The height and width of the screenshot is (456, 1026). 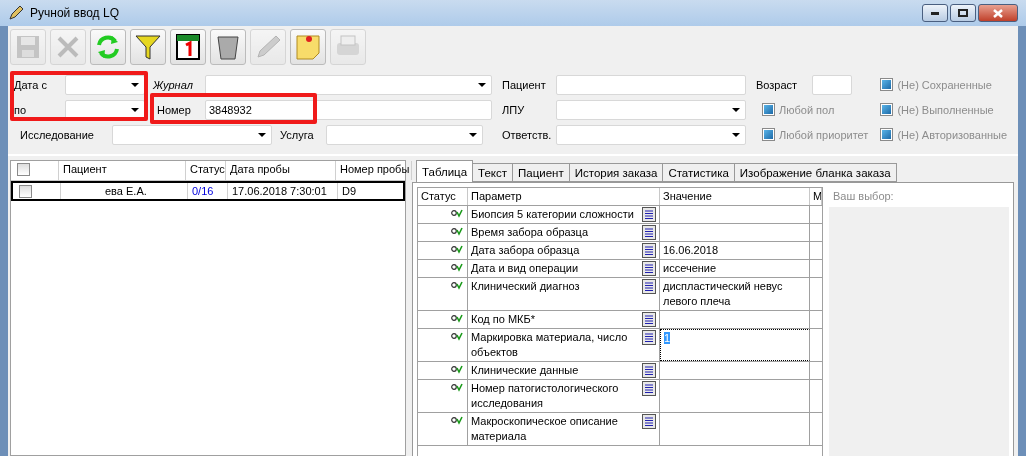 I want to click on close-button, so click(x=998, y=13).